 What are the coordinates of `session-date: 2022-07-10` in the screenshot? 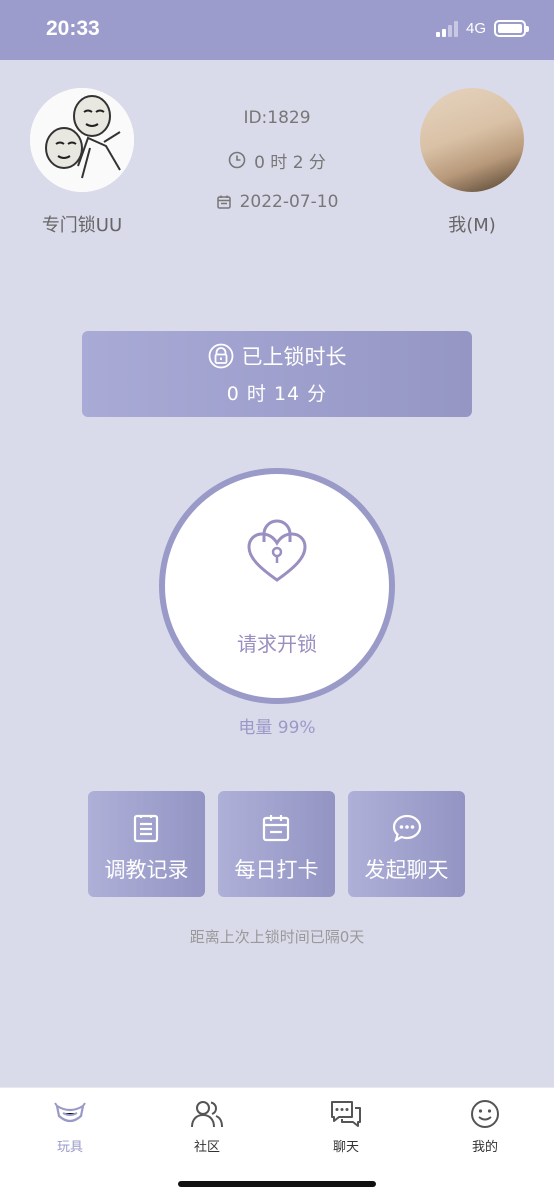 It's located at (277, 202).